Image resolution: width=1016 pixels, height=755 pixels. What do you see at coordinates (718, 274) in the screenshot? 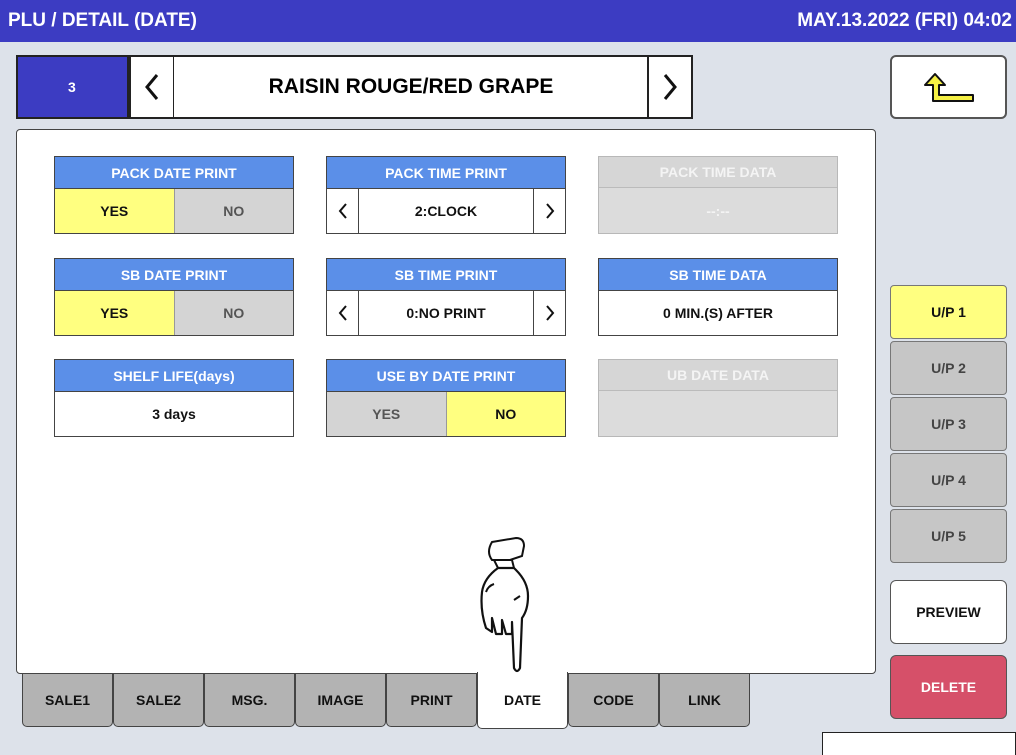
I see `field-label: SB TIME DATA` at bounding box center [718, 274].